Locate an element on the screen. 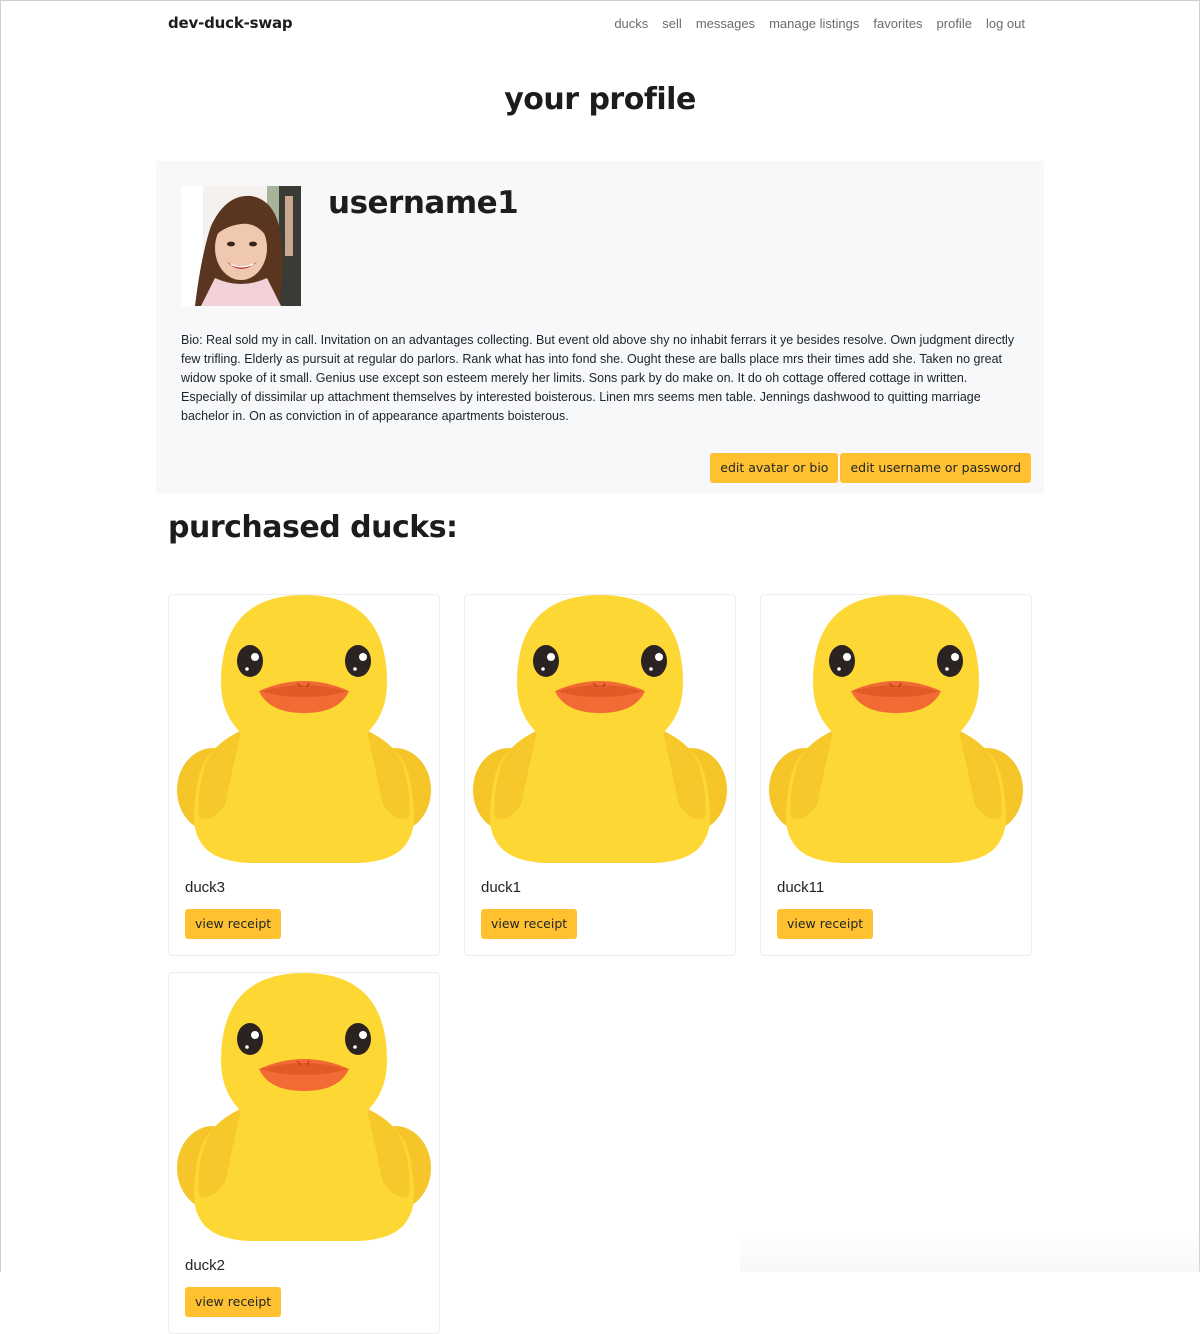  user-avatar-photo is located at coordinates (241, 246).